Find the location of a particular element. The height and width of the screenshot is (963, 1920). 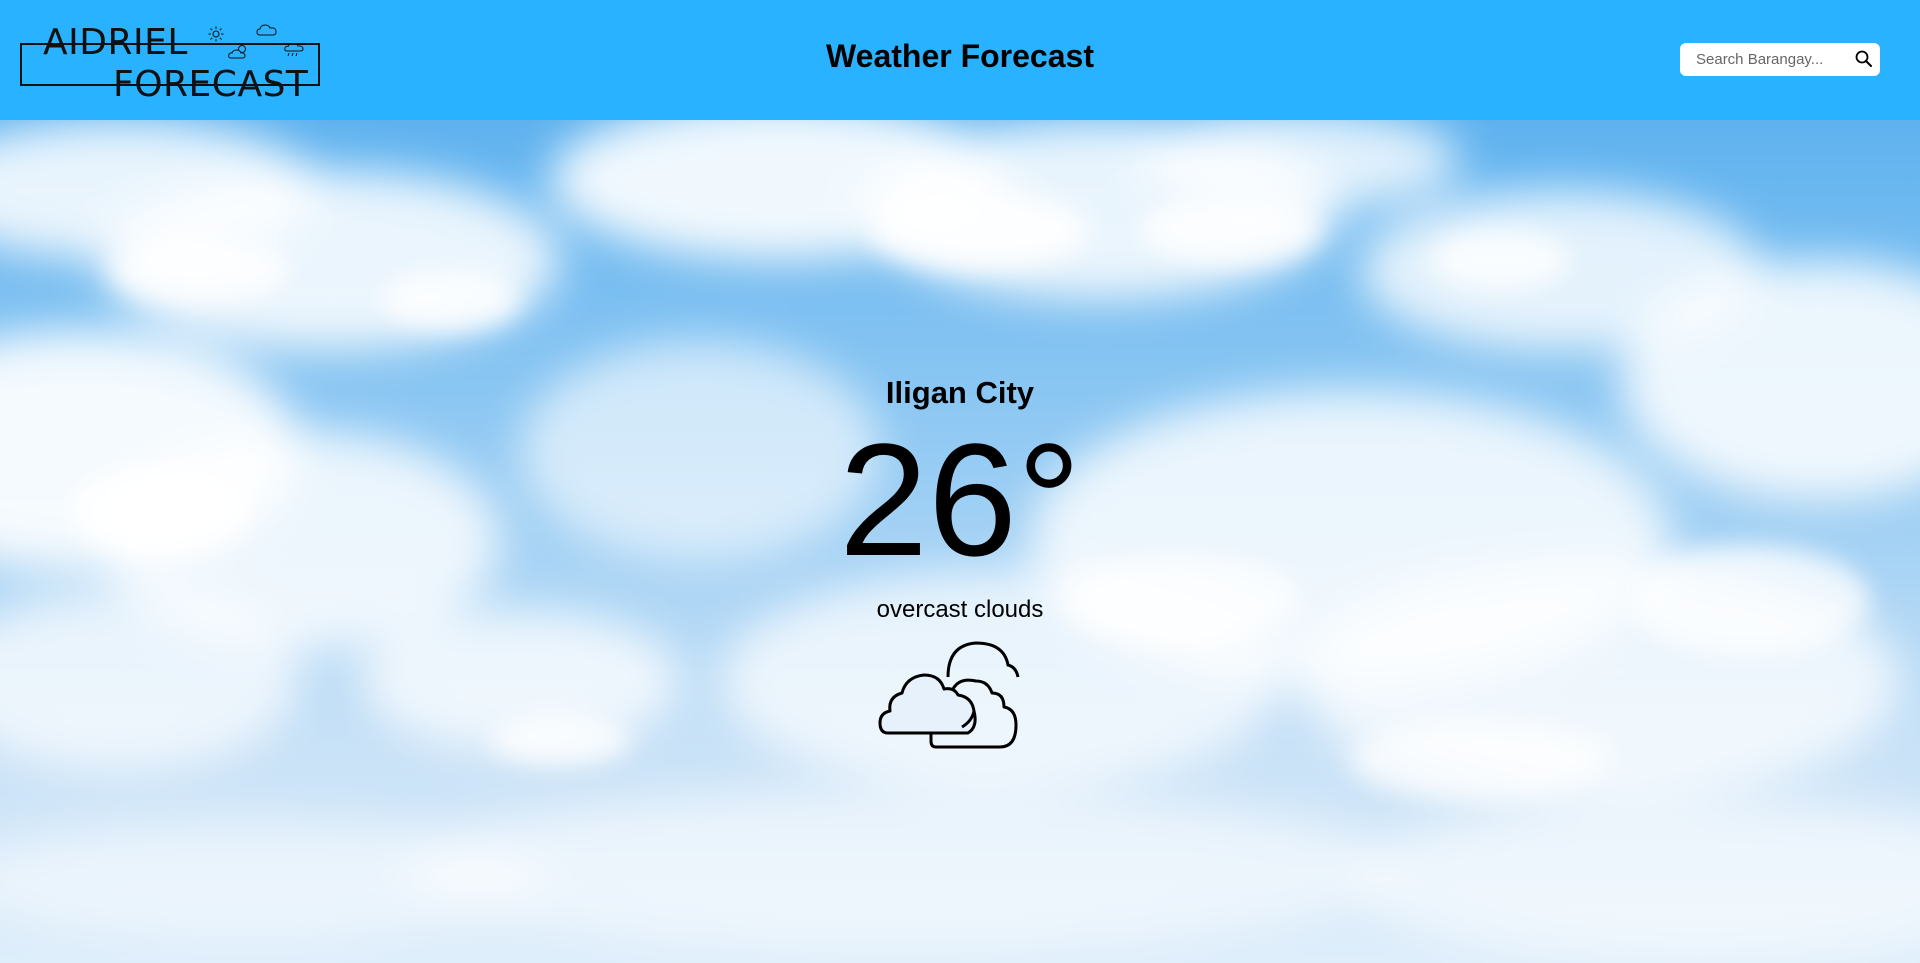

cloud-icon is located at coordinates (266, 30).